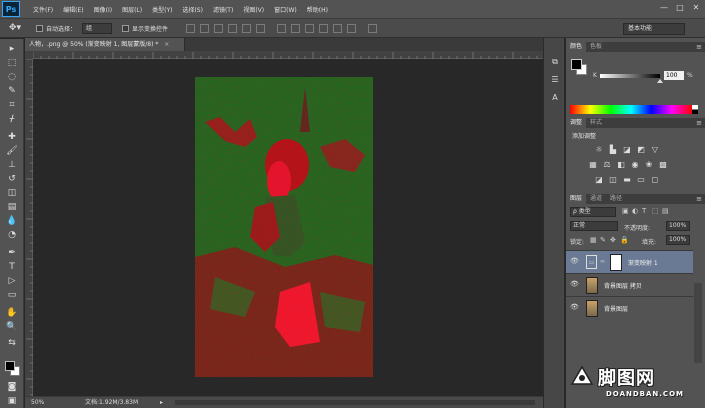 The width and height of the screenshot is (705, 408). What do you see at coordinates (555, 98) in the screenshot?
I see `character-panel-icon: A` at bounding box center [555, 98].